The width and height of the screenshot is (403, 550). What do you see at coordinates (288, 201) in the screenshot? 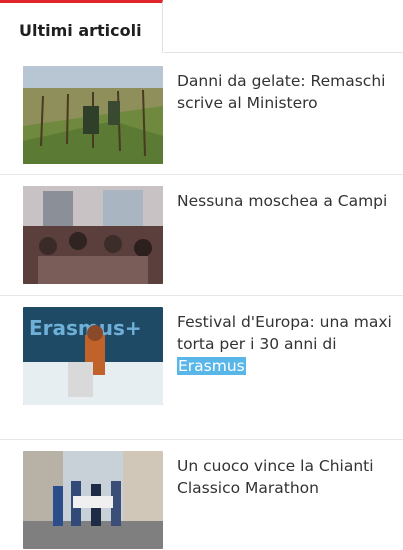
I see `article-title: Nessuna moschea a Campi` at bounding box center [288, 201].